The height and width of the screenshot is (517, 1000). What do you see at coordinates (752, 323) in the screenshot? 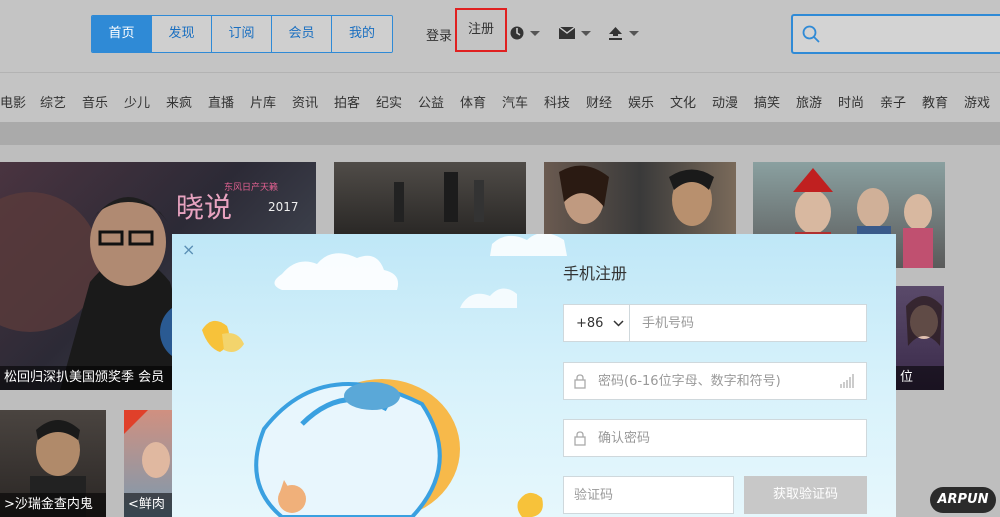
I see `phone-input` at bounding box center [752, 323].